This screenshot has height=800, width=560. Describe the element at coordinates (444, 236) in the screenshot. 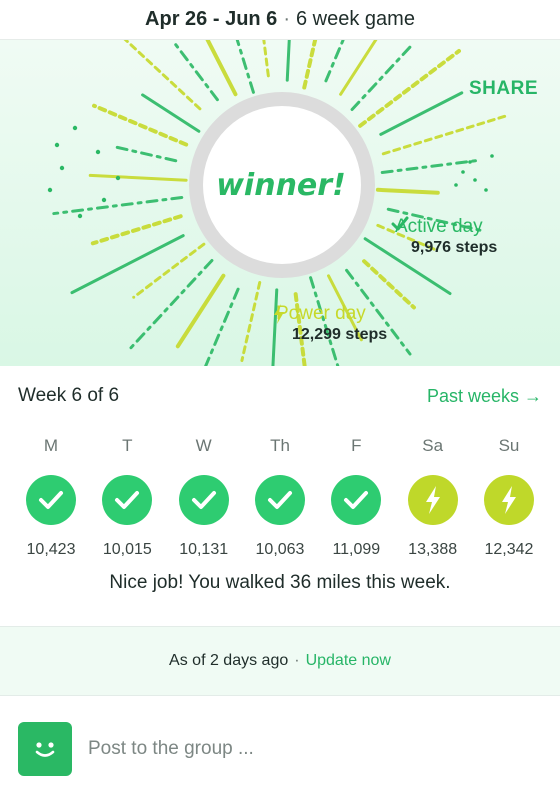

I see `active-day-callout: Active day 9,976 steps` at that location.